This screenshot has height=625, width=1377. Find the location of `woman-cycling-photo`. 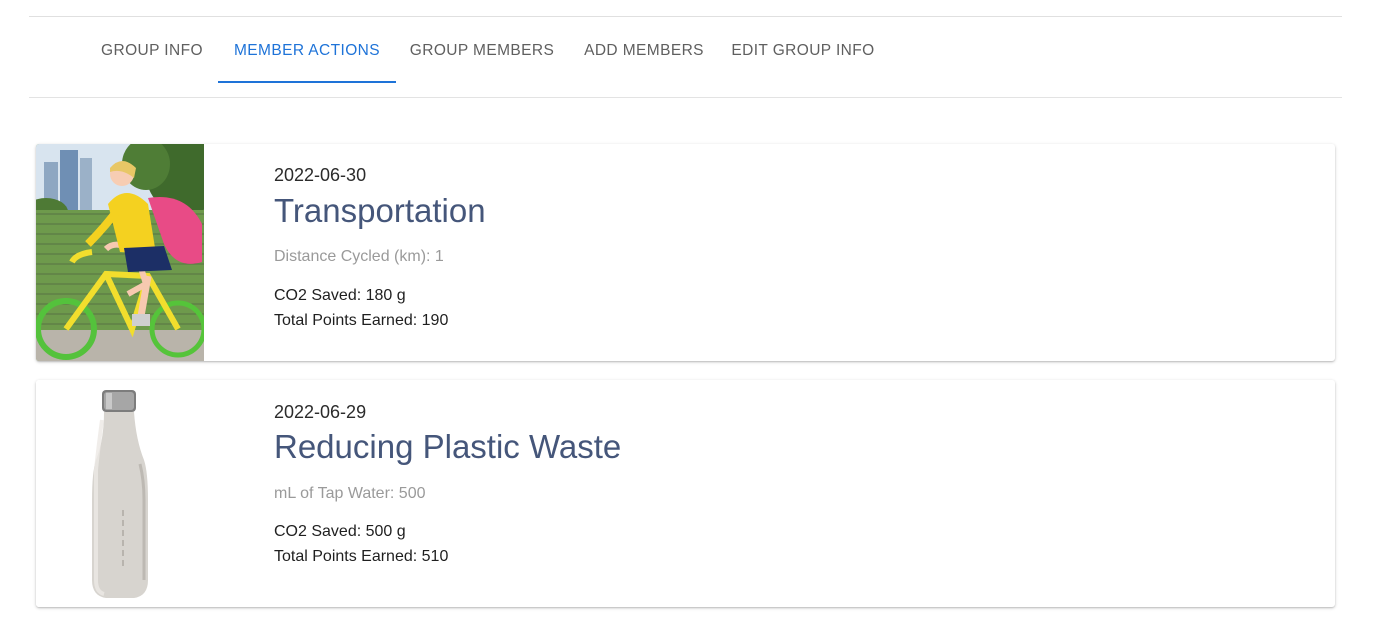

woman-cycling-photo is located at coordinates (120, 252).